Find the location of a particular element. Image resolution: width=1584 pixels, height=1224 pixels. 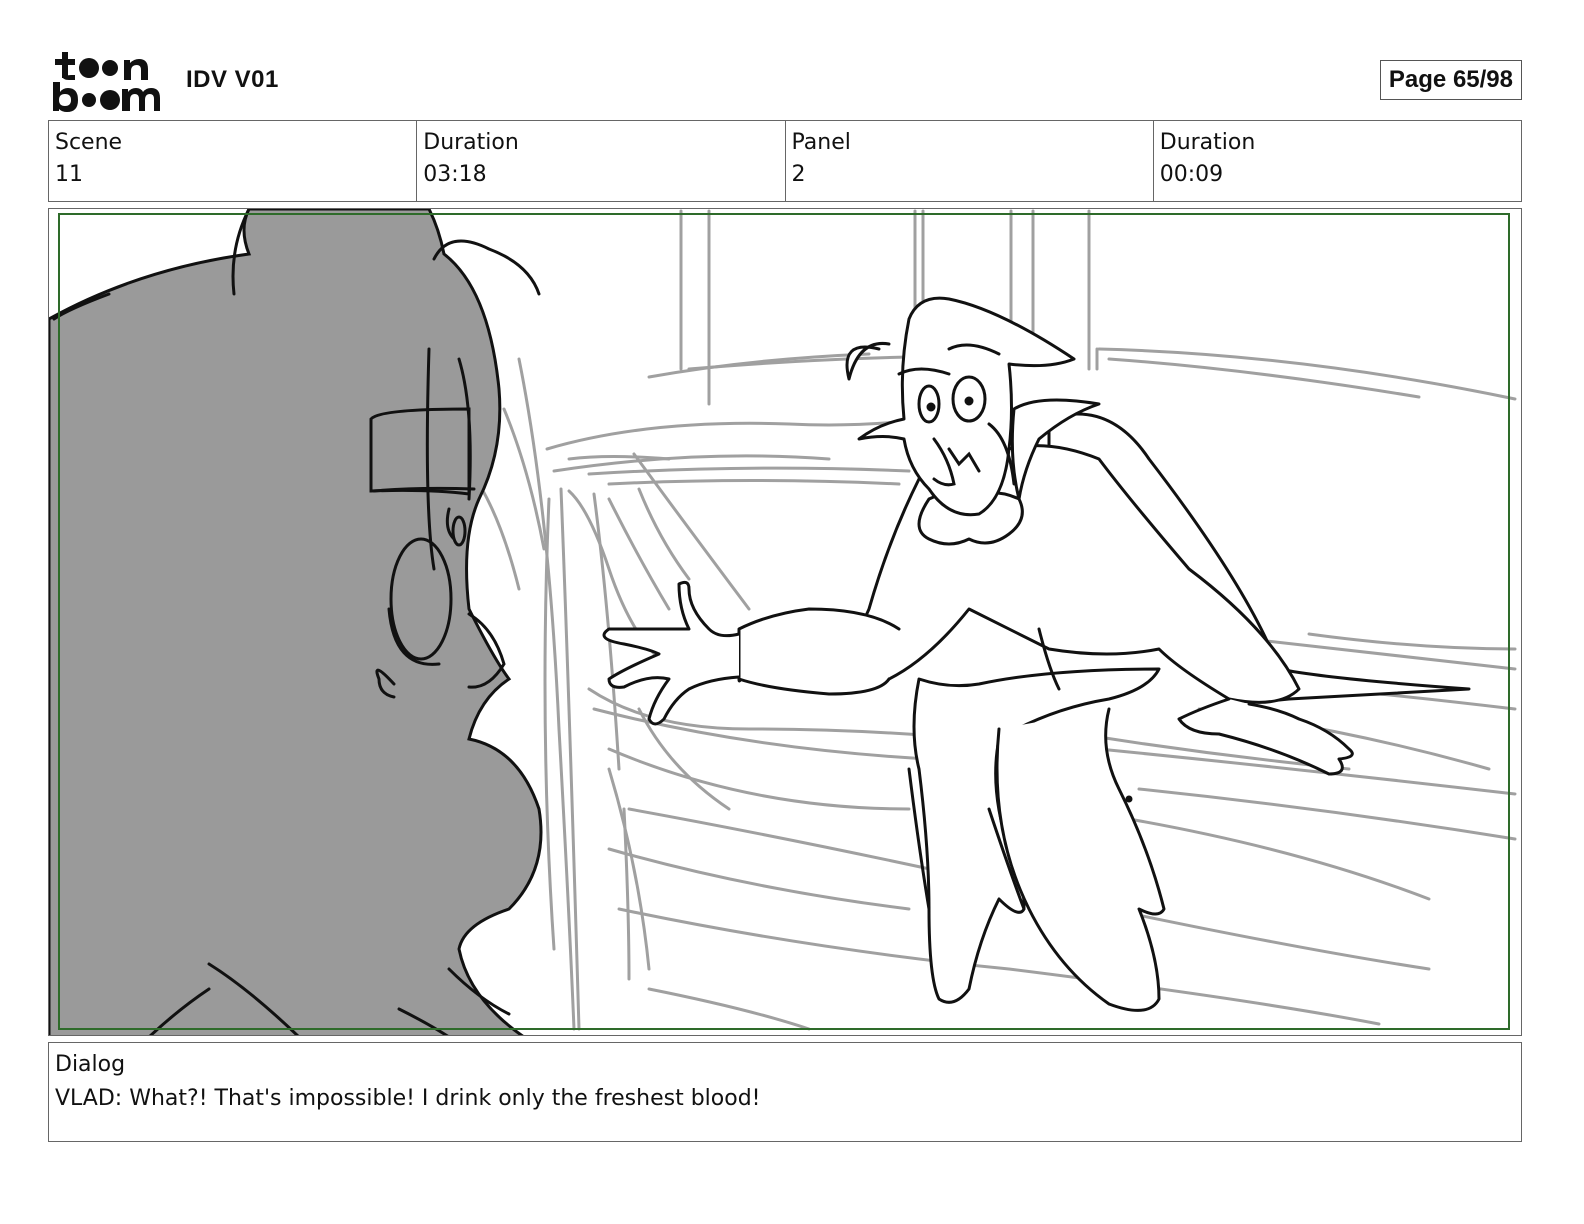

scene-duration-value: 03:18 is located at coordinates (455, 174).